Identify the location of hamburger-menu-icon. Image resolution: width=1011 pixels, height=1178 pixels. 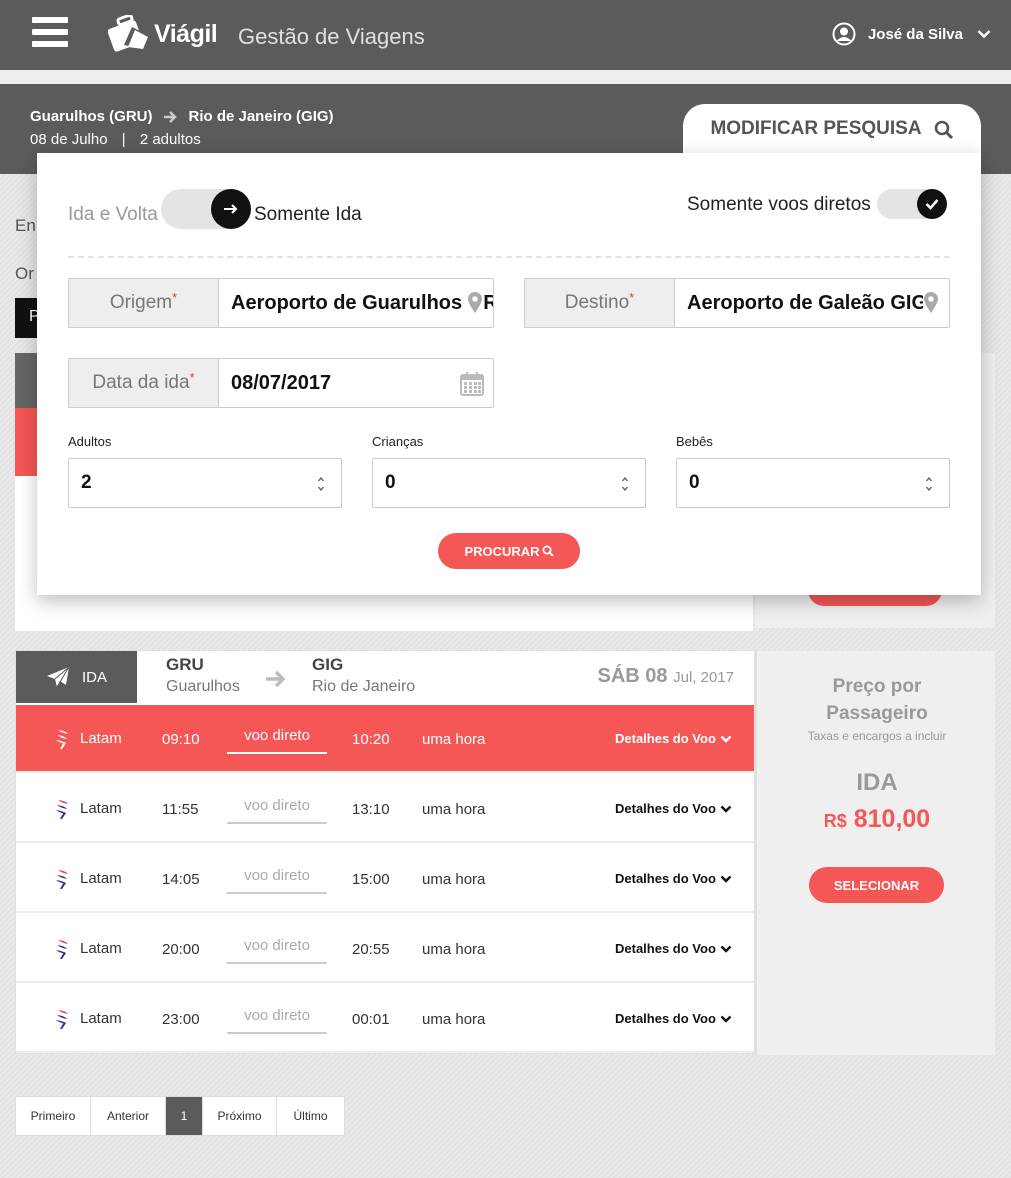
(50, 32).